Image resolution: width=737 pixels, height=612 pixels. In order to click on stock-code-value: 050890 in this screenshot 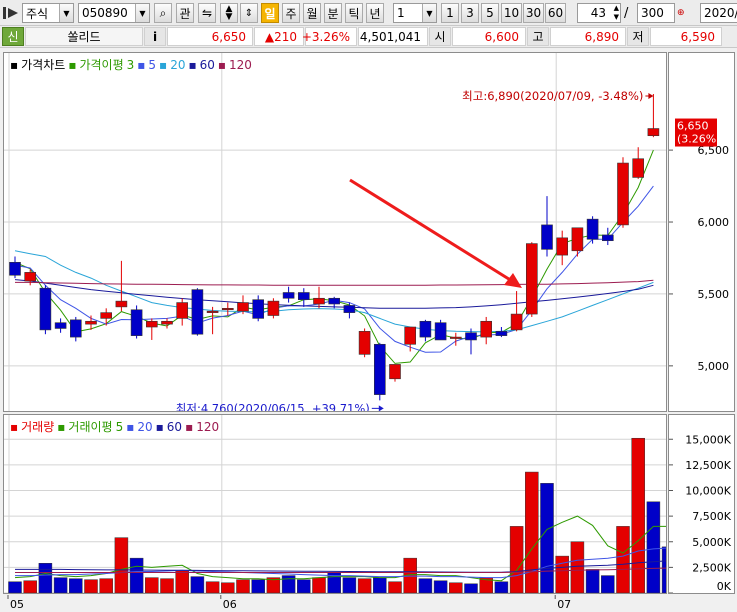, I will do `click(105, 13)`.